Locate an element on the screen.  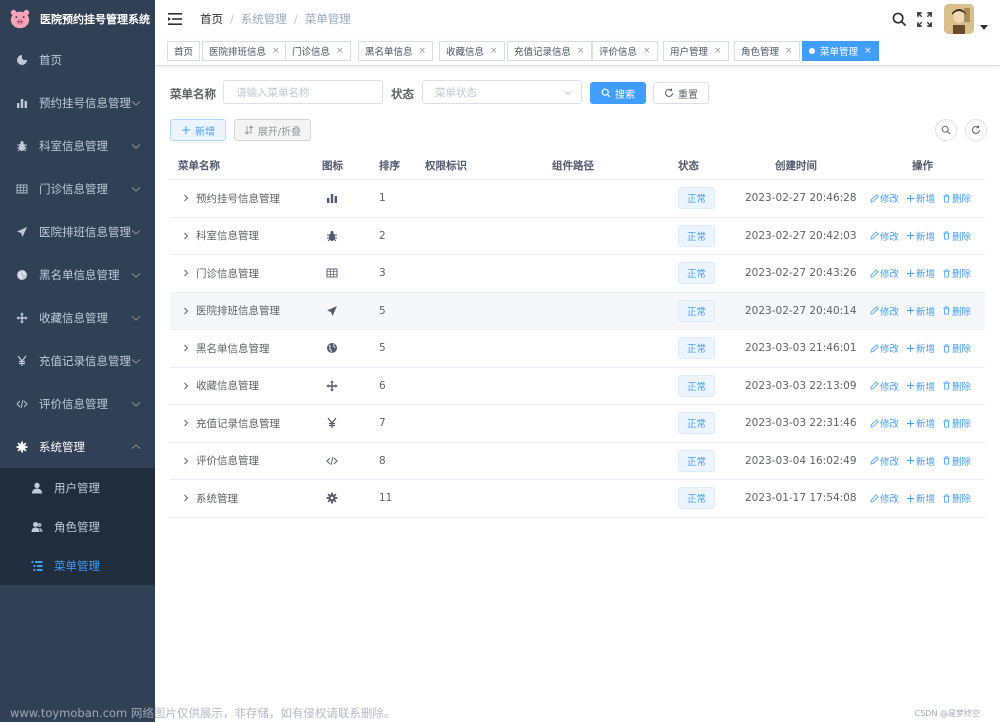
tag-8: 角色管理 × is located at coordinates (767, 51).